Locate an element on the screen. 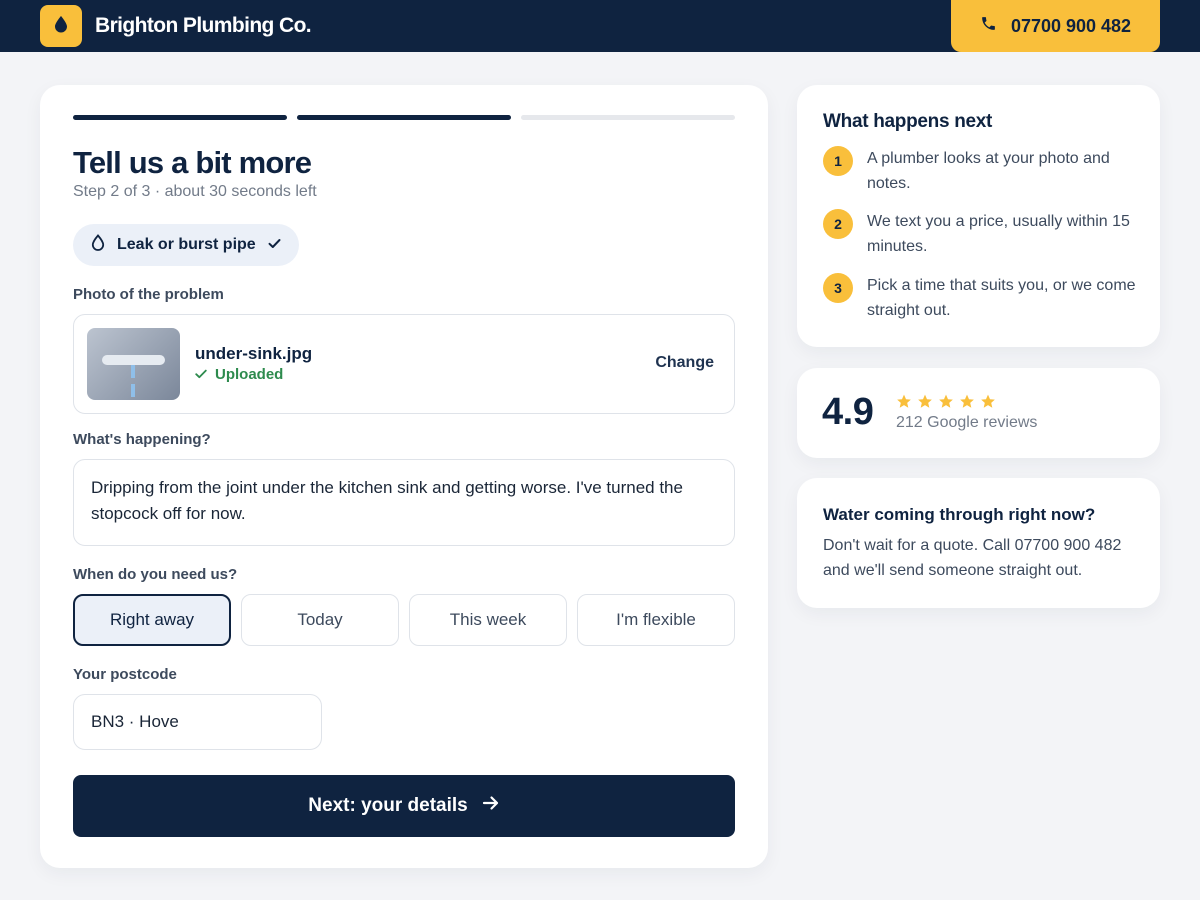  progress-bar is located at coordinates (404, 117).